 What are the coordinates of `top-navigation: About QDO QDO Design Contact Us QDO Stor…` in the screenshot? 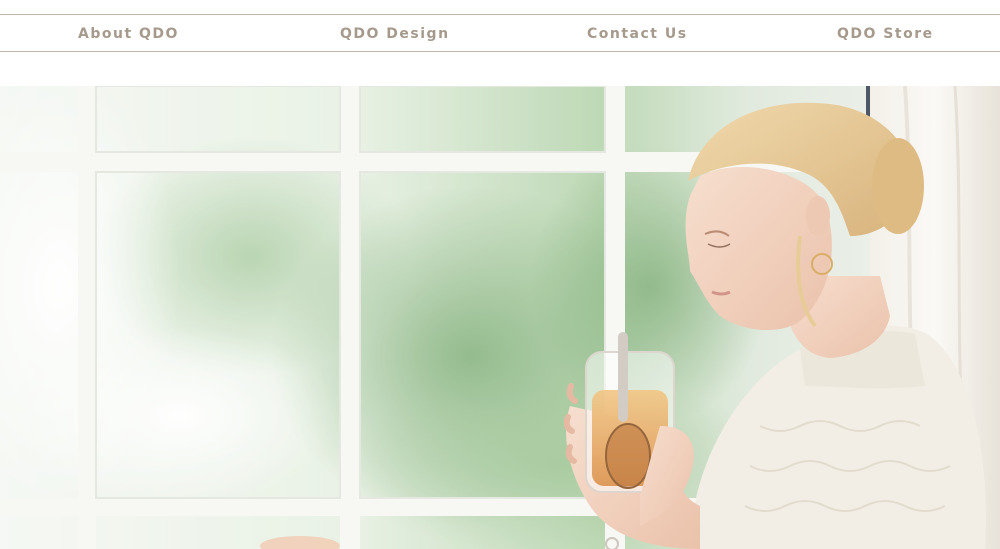 It's located at (500, 33).